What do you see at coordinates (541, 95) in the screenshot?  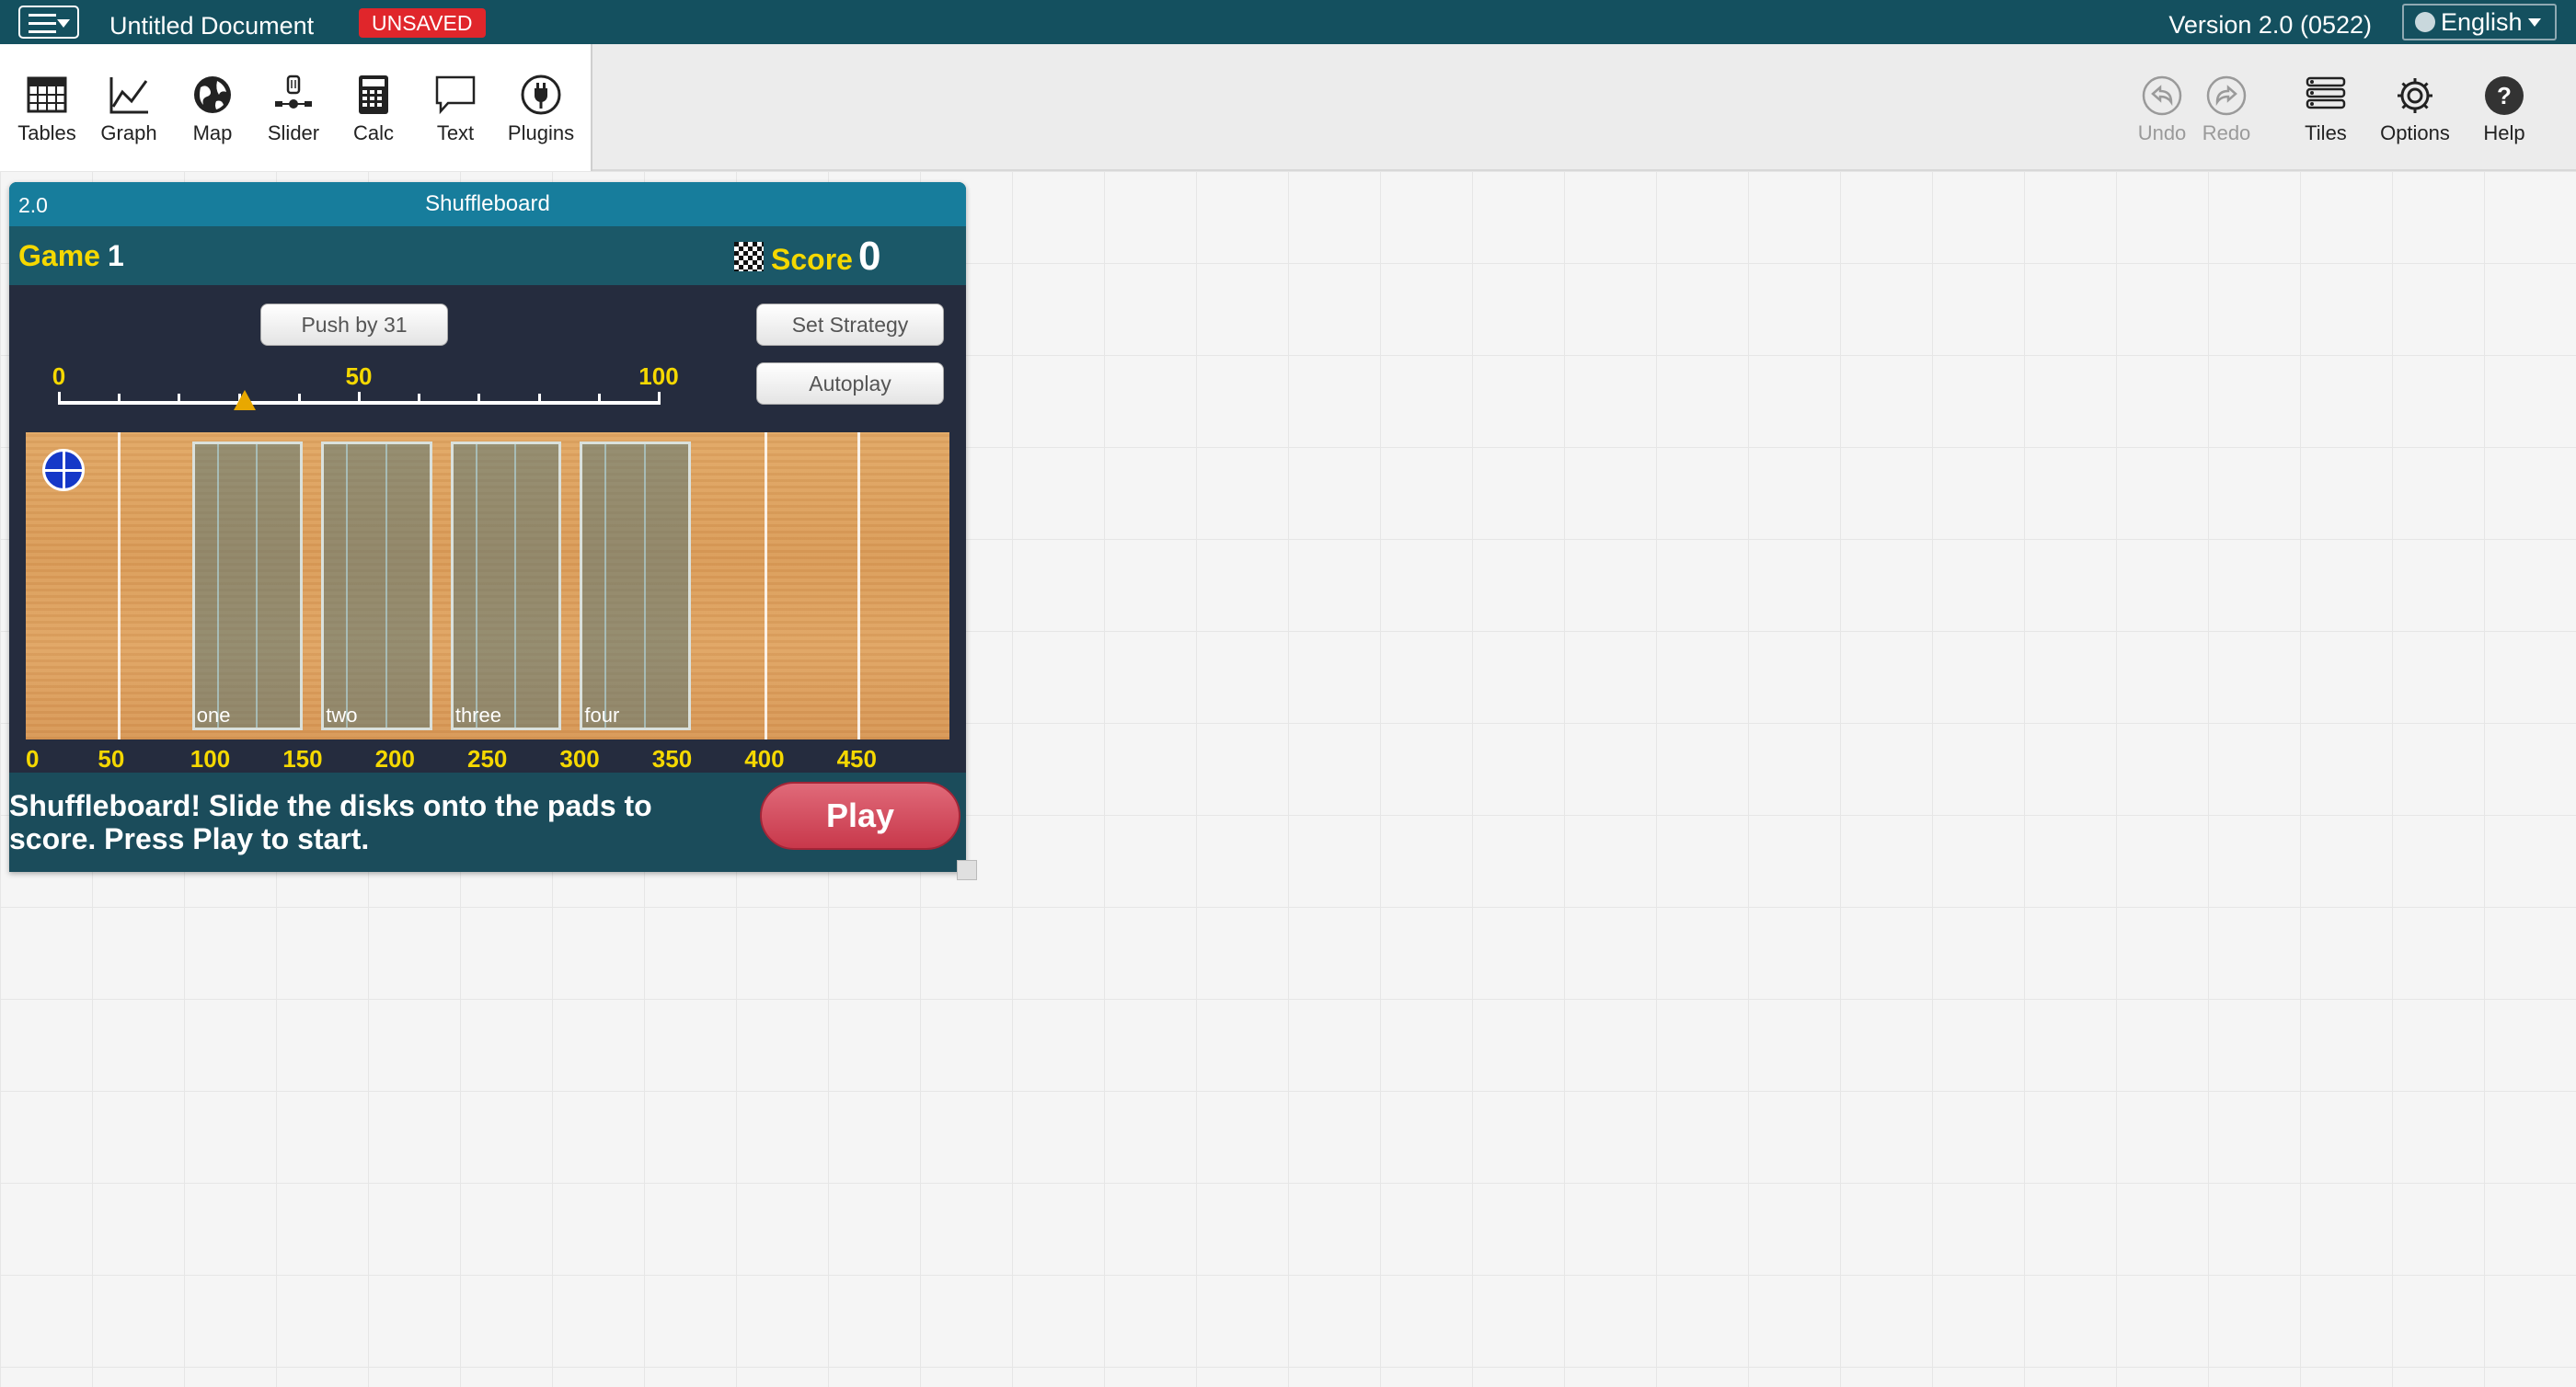 I see `plug-icon` at bounding box center [541, 95].